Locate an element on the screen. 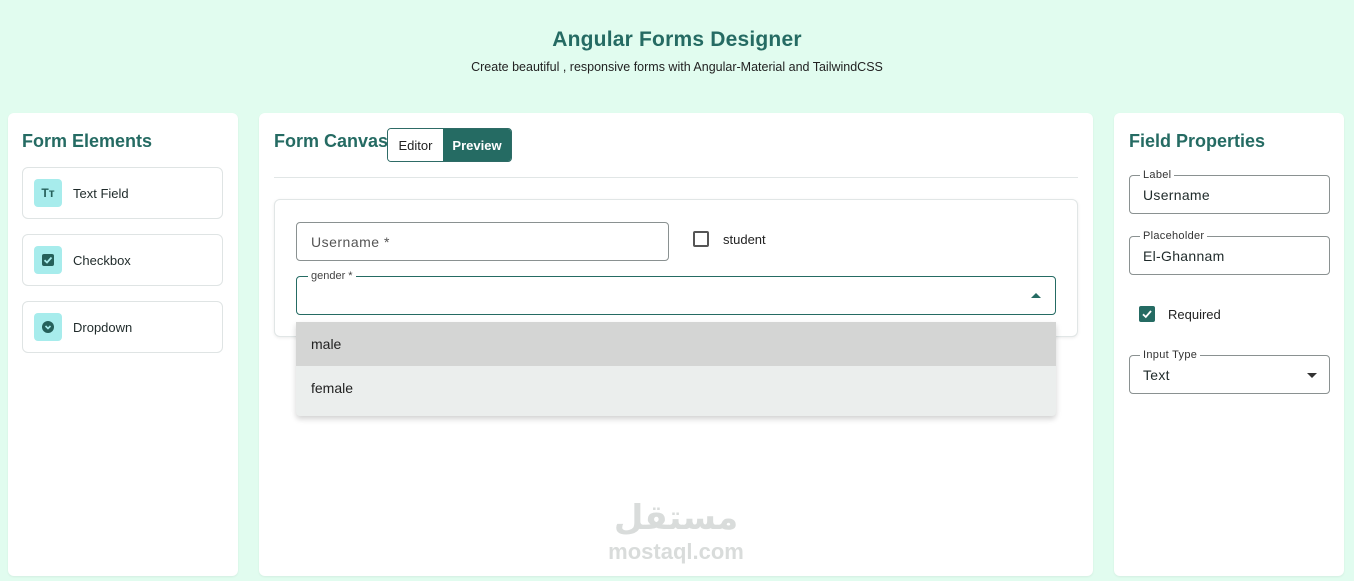 The width and height of the screenshot is (1354, 581). watermark-logo: مستقل mostaql.com is located at coordinates (676, 531).